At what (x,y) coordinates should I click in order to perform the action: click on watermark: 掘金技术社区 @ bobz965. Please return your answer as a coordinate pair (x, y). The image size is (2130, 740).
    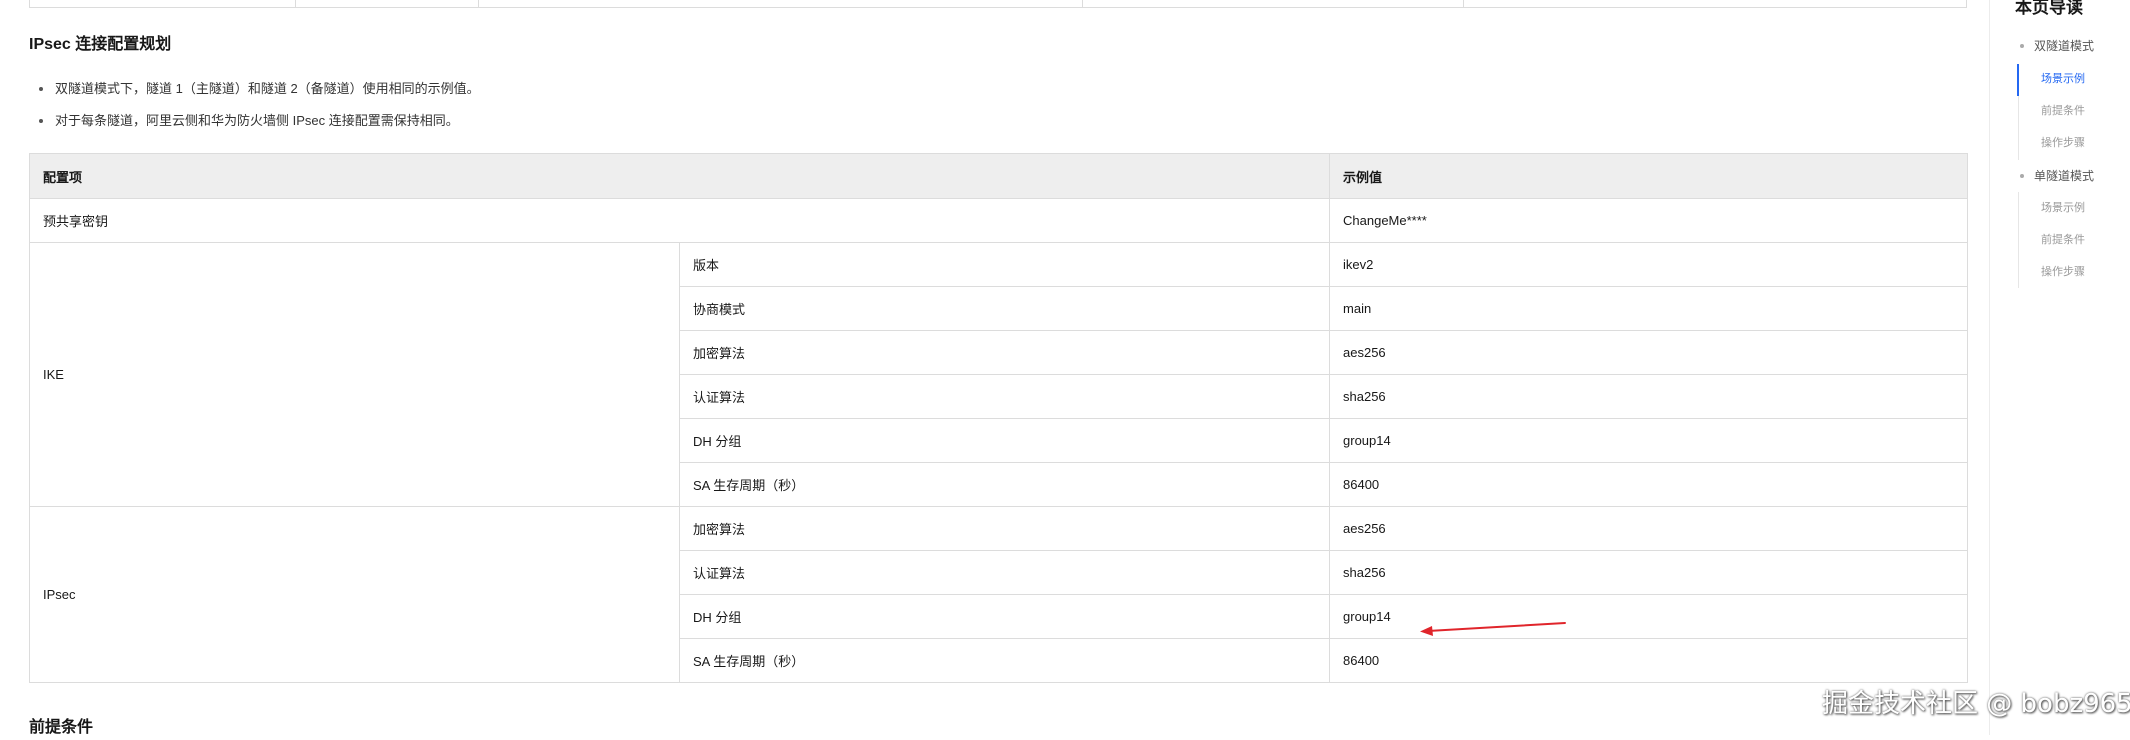
    Looking at the image, I should click on (1976, 704).